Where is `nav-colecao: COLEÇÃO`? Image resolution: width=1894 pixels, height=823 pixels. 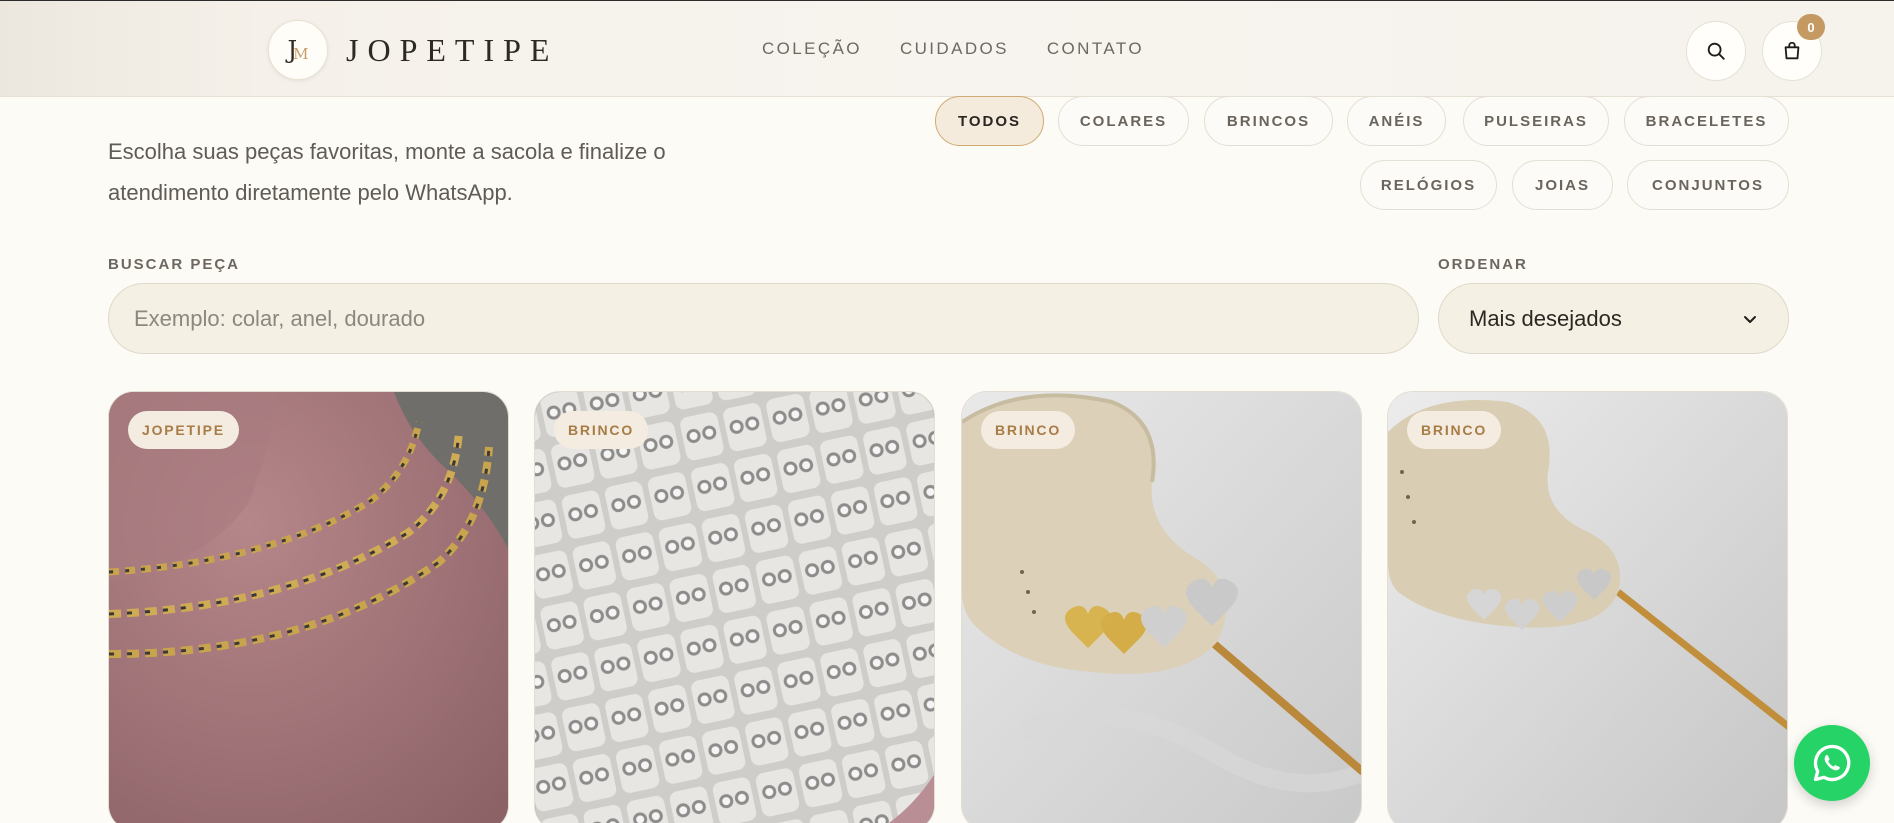
nav-colecao: COLEÇÃO is located at coordinates (812, 49).